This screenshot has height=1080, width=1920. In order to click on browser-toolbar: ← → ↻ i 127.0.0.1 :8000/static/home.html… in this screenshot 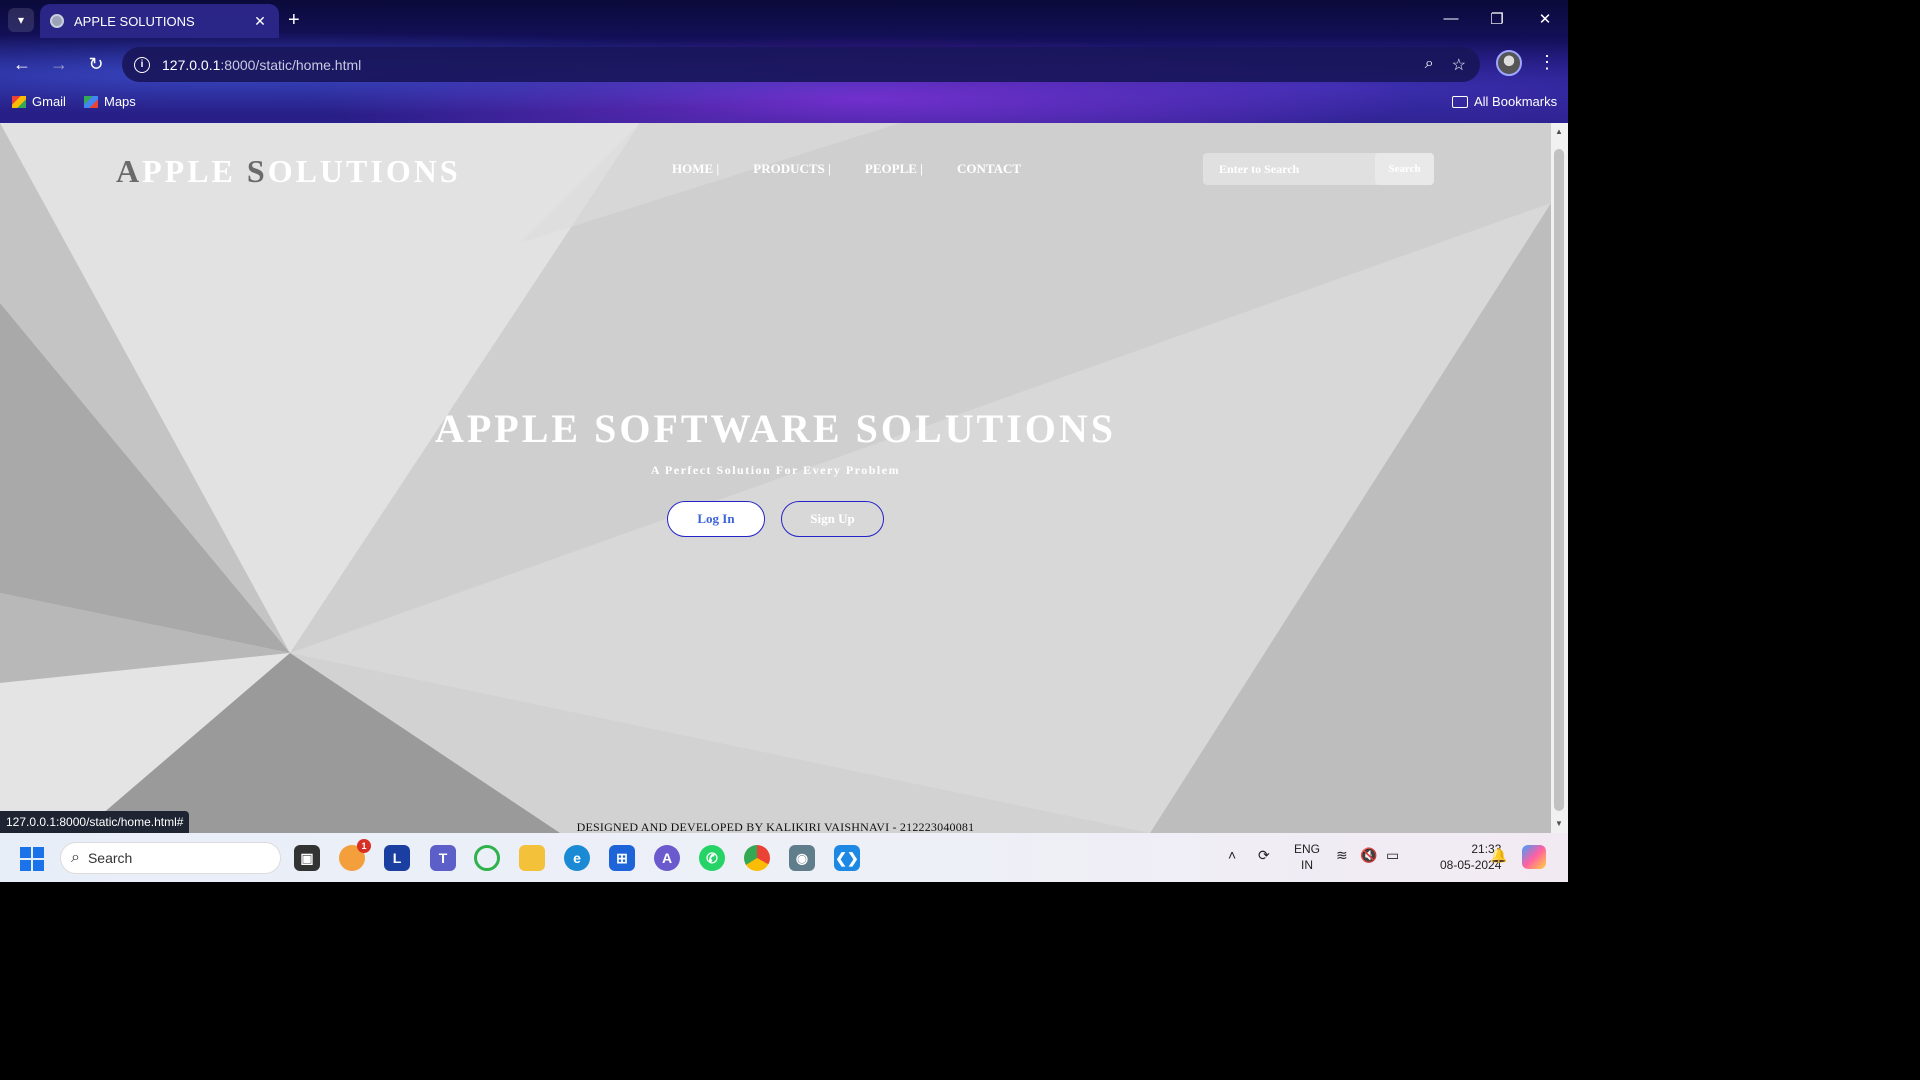, I will do `click(784, 64)`.